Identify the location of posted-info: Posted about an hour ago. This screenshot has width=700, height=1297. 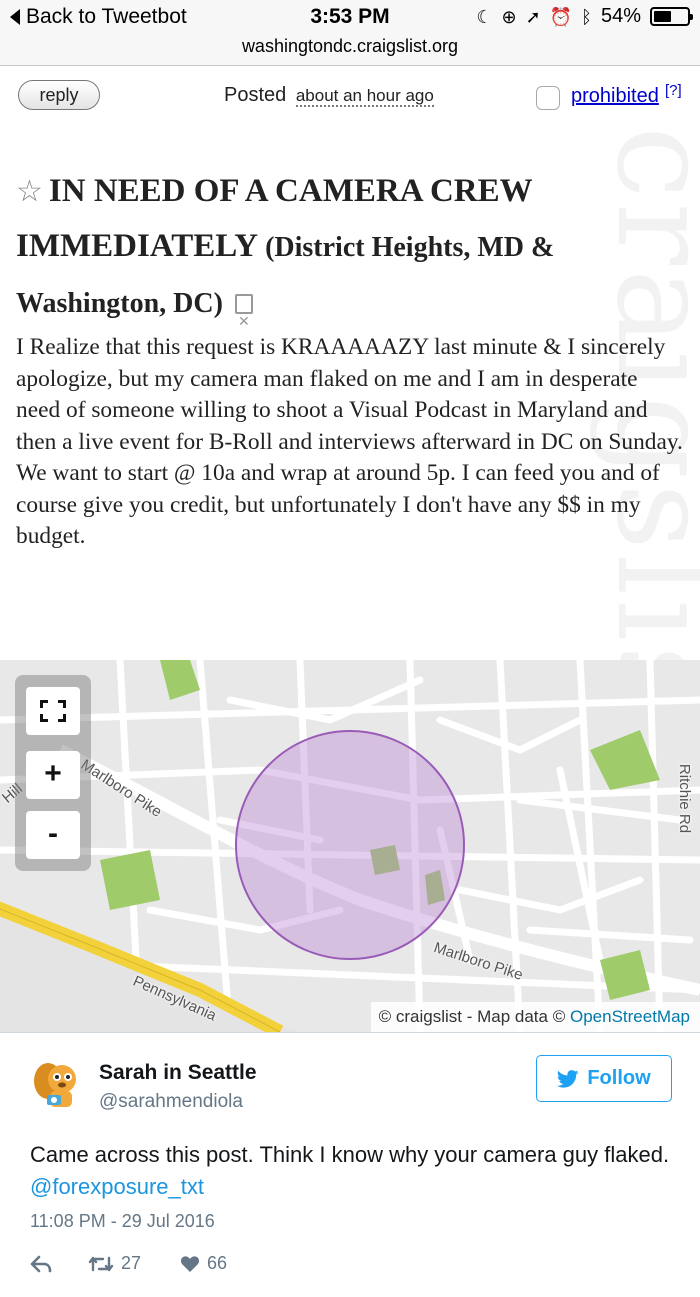
(329, 95).